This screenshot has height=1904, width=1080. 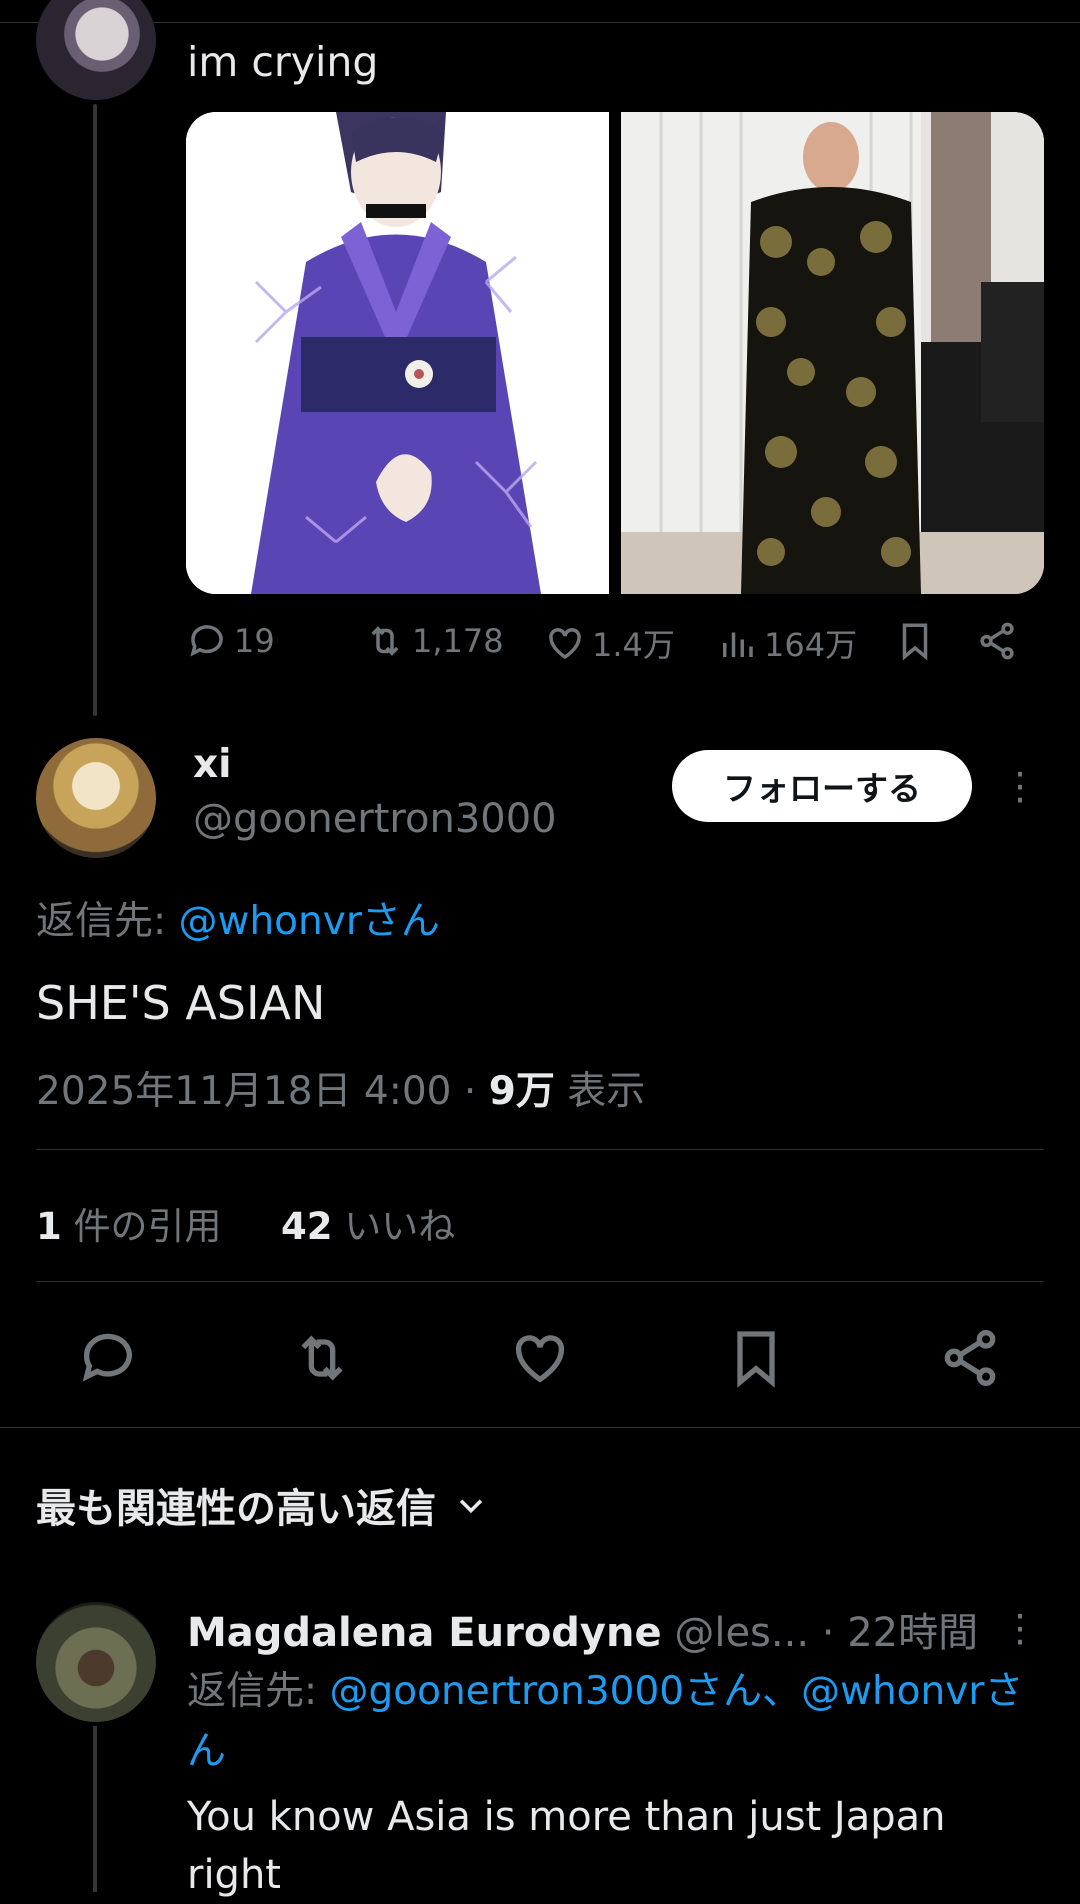 I want to click on parent-views-button: 164万, so click(x=786, y=643).